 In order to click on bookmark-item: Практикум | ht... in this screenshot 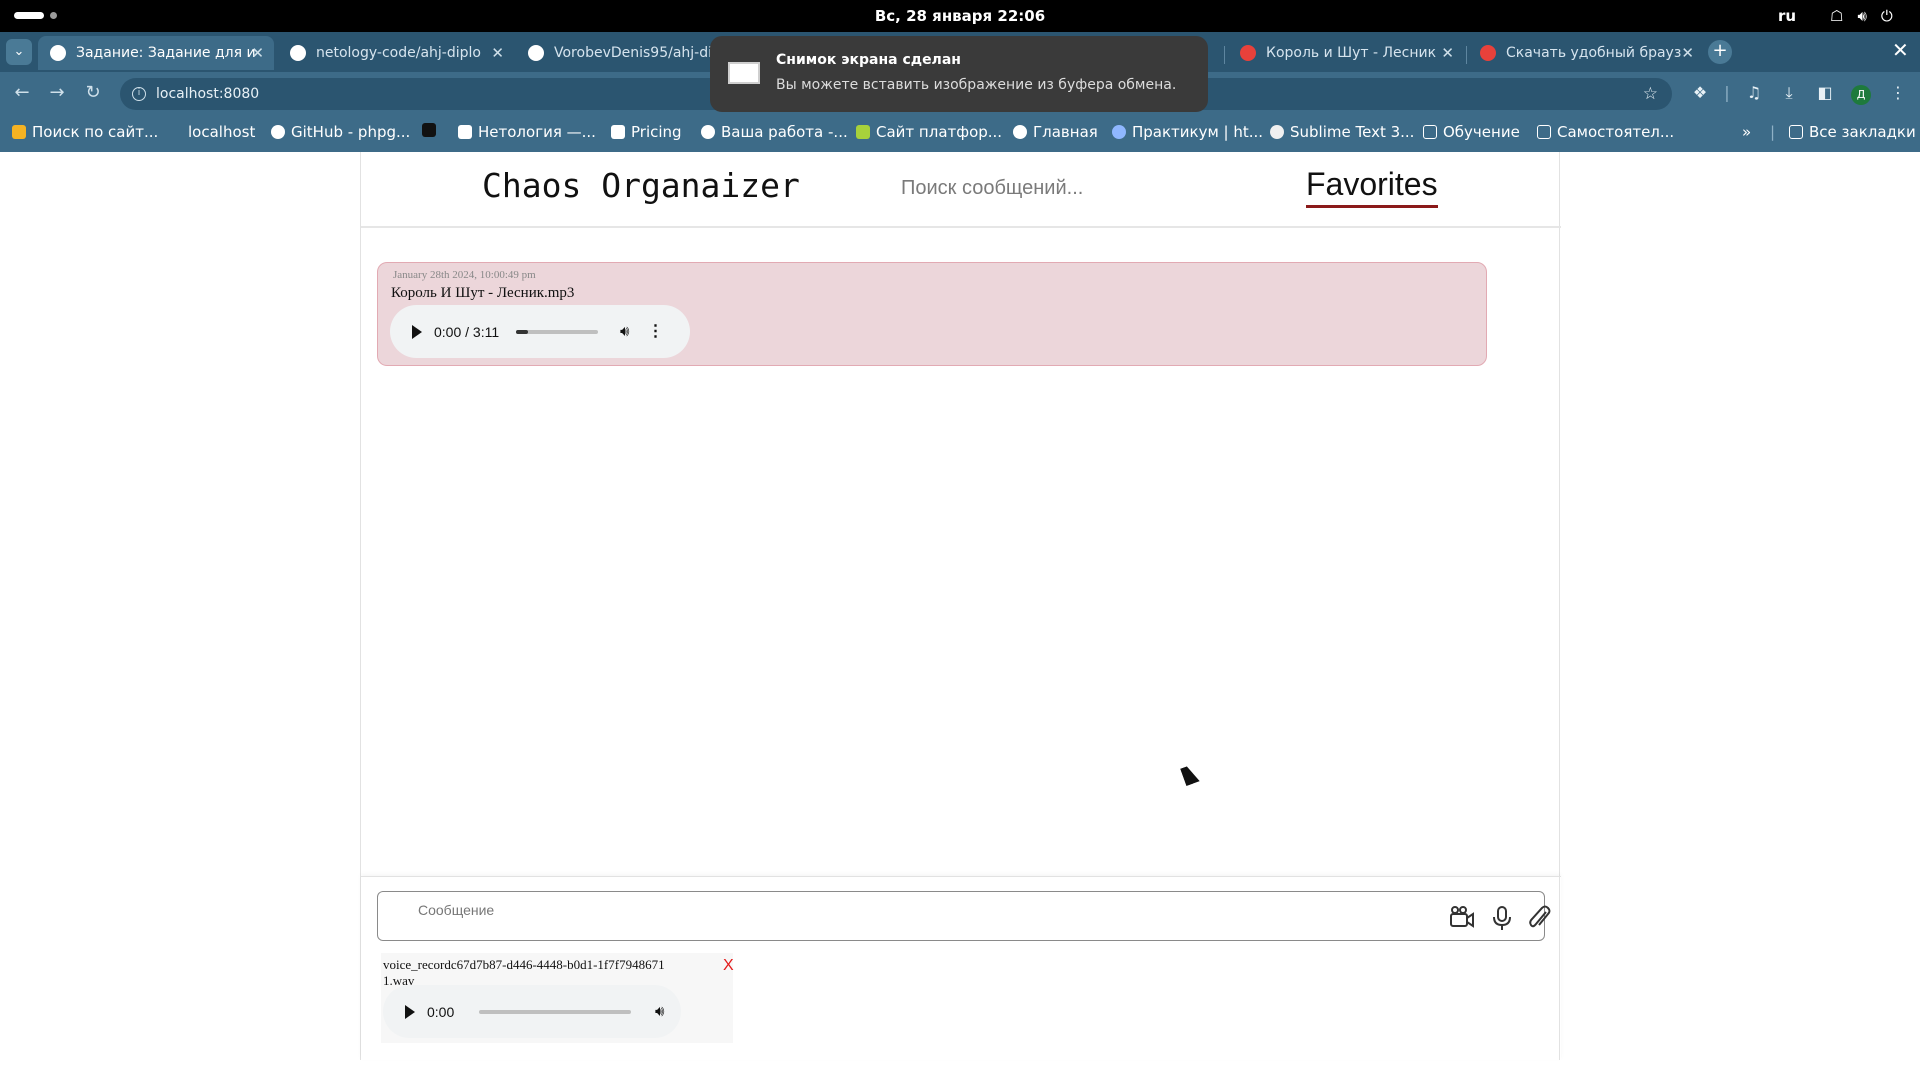, I will do `click(1187, 132)`.